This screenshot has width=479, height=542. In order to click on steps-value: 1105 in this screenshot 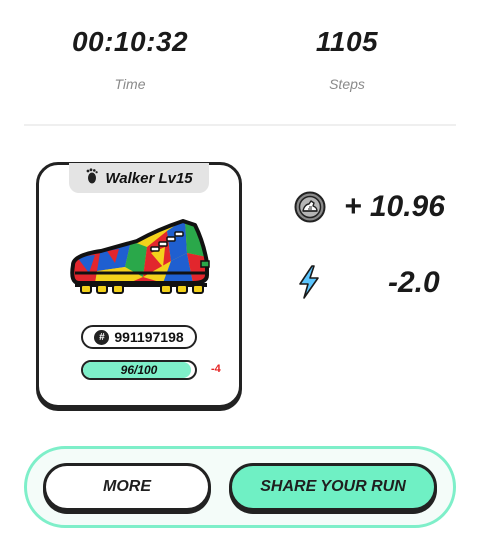, I will do `click(347, 41)`.